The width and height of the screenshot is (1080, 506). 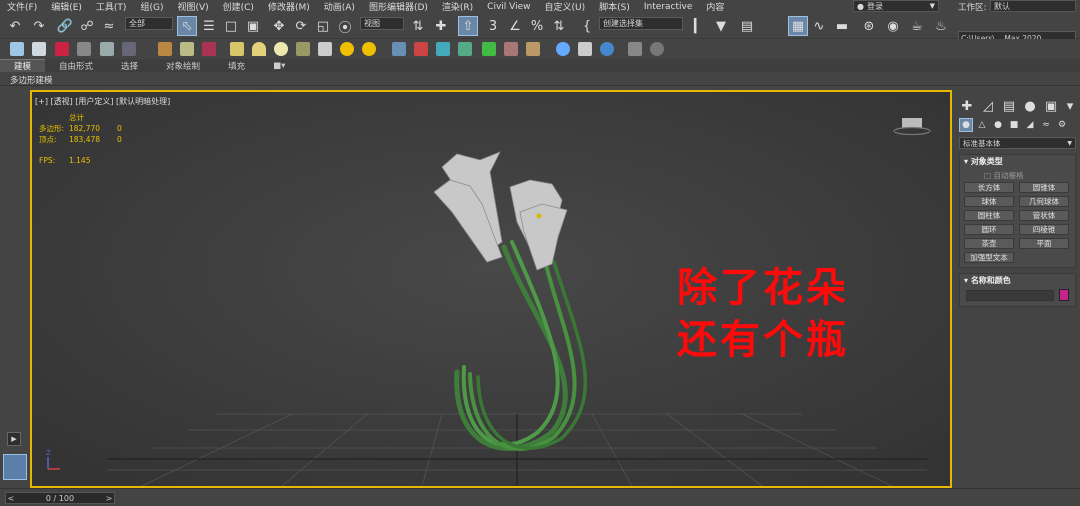 I want to click on grid-icon, so click(x=129, y=49).